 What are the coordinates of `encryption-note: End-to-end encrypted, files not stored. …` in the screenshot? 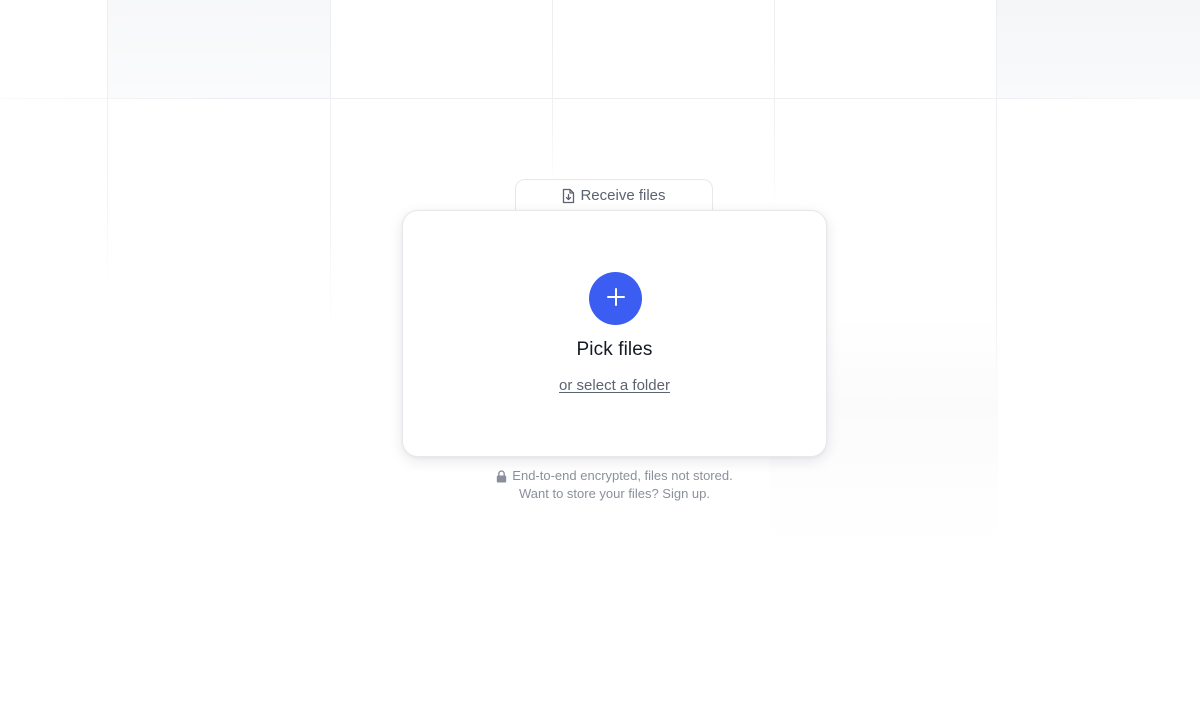 It's located at (614, 485).